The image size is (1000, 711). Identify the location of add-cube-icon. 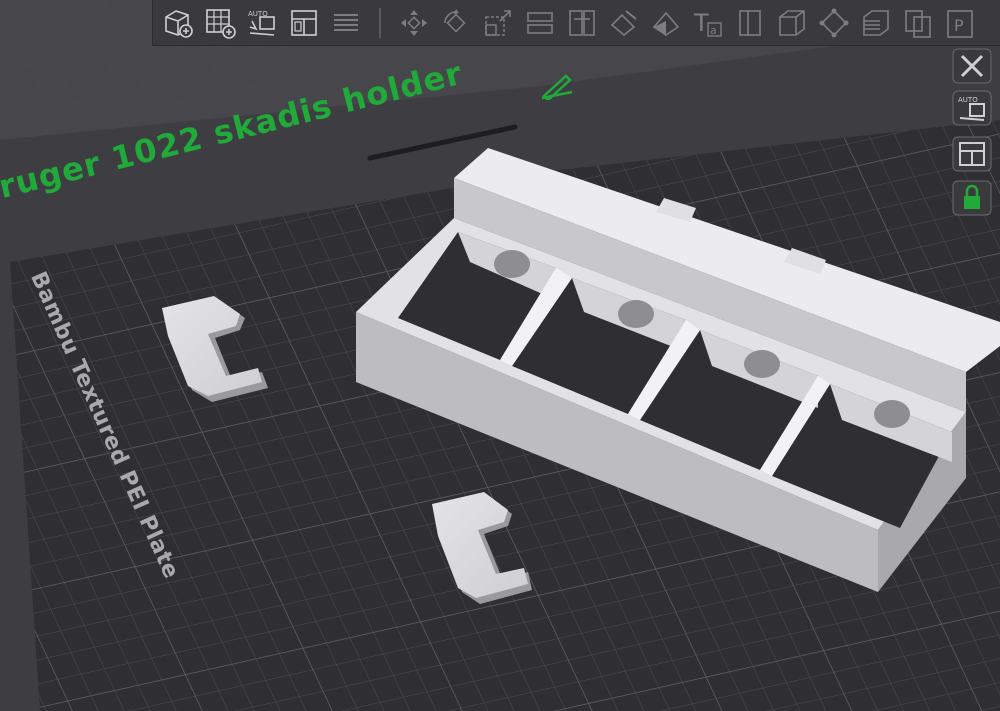
(179, 23).